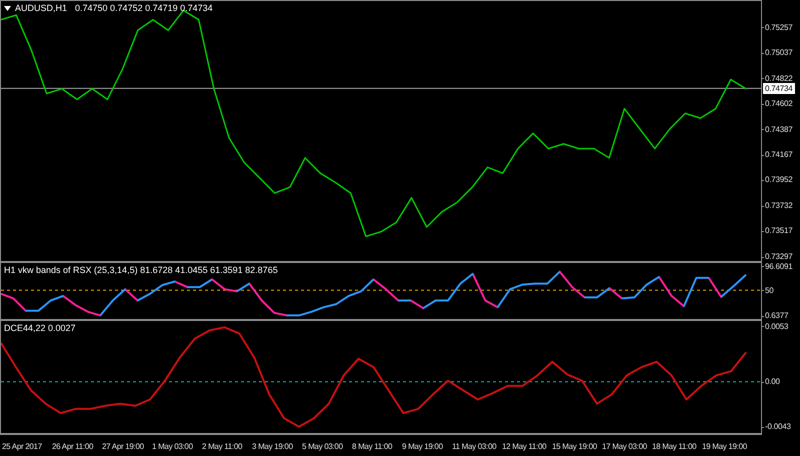 This screenshot has width=800, height=456. Describe the element at coordinates (373, 446) in the screenshot. I see `time-label: 8 May 11:00` at that location.